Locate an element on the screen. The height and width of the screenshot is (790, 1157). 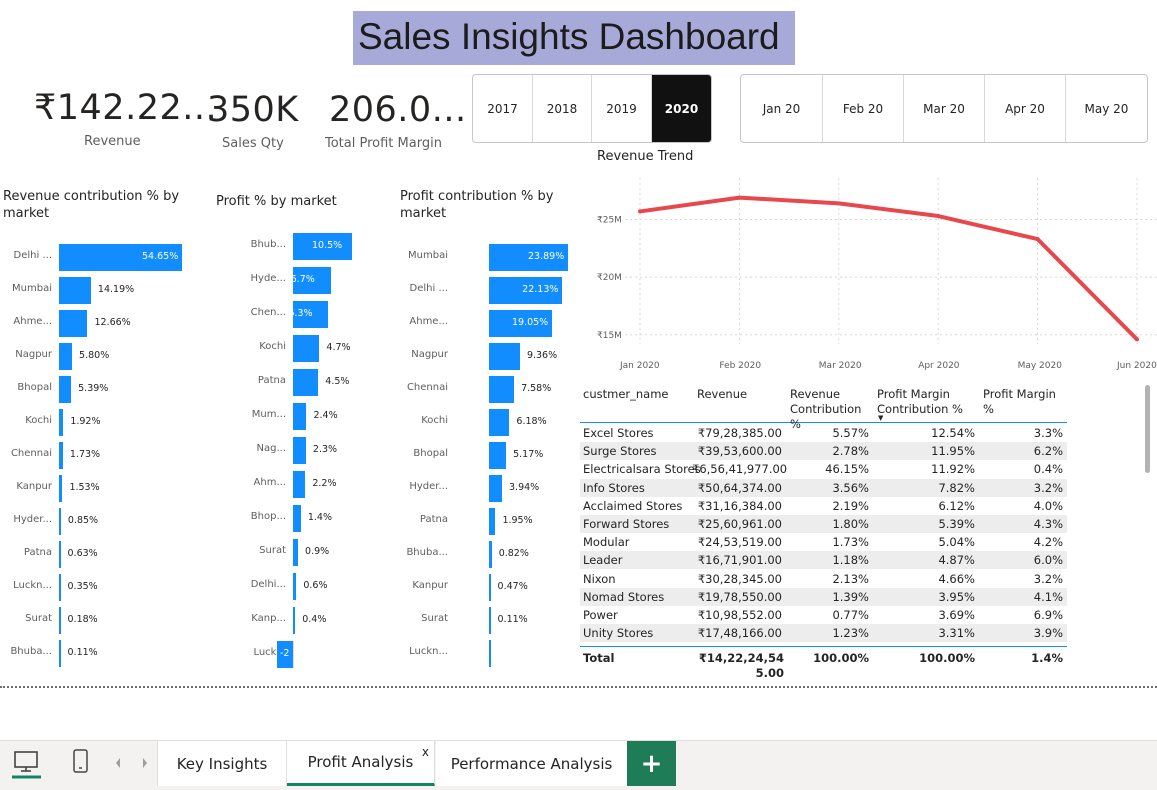
revenue_contribution-bar-row: Nagpur 5.80% is located at coordinates (95, 356).